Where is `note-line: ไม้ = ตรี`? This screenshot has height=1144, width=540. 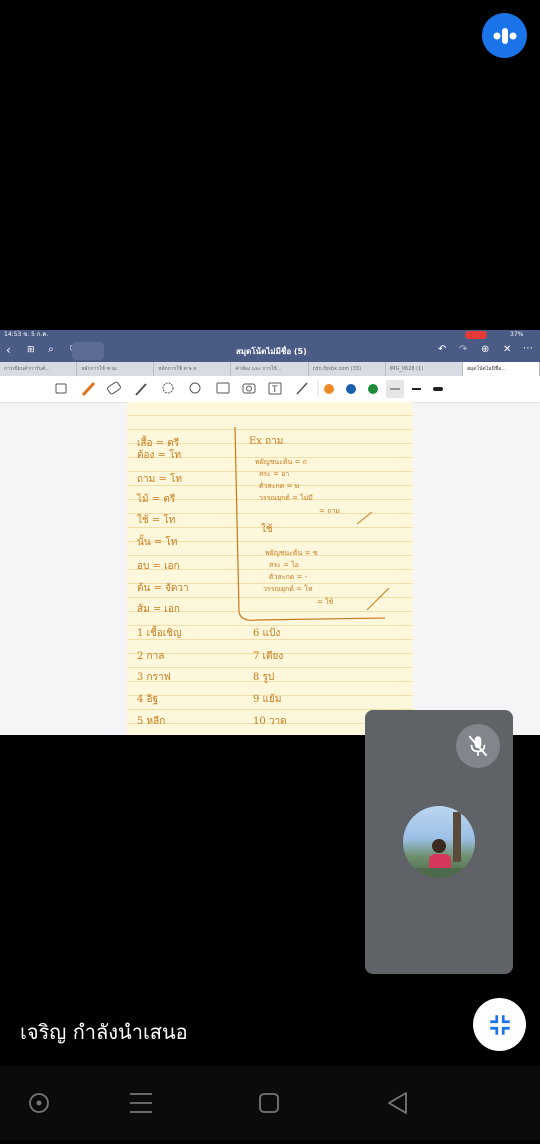
note-line: ไม้ = ตรี is located at coordinates (156, 499).